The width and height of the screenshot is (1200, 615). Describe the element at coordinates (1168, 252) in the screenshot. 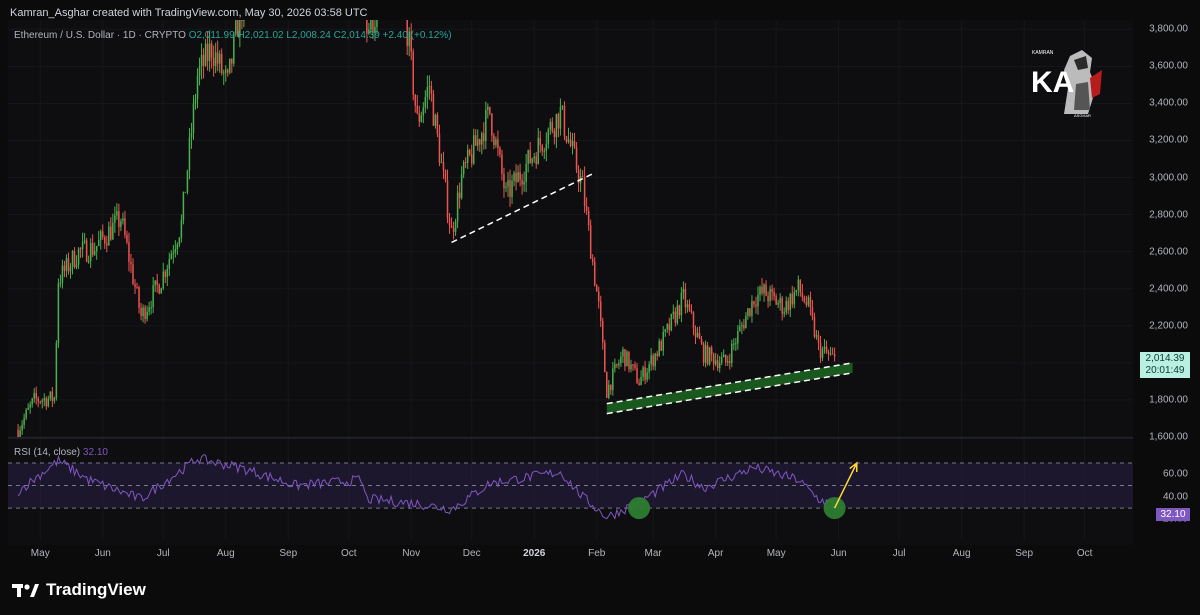

I see `price-tick-label: 2,600.00` at that location.